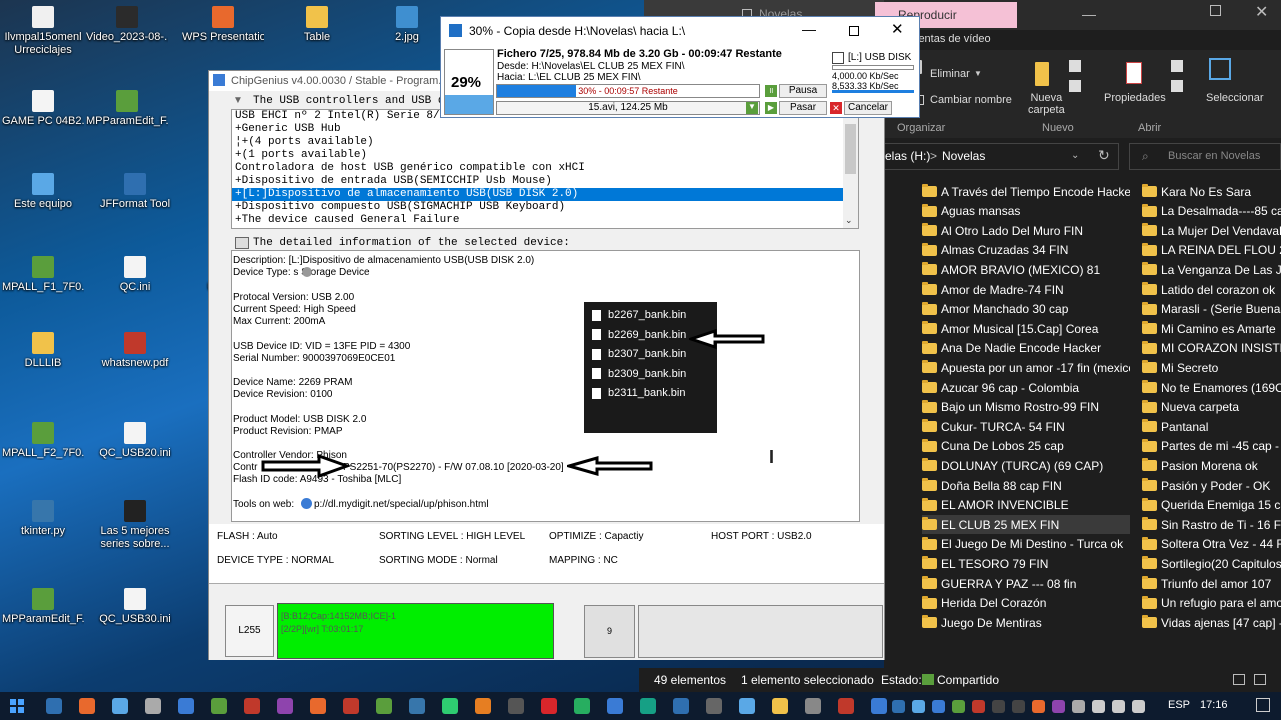  Describe the element at coordinates (1211, 387) in the screenshot. I see `folder-item: No te Enamores (169Cap)` at that location.